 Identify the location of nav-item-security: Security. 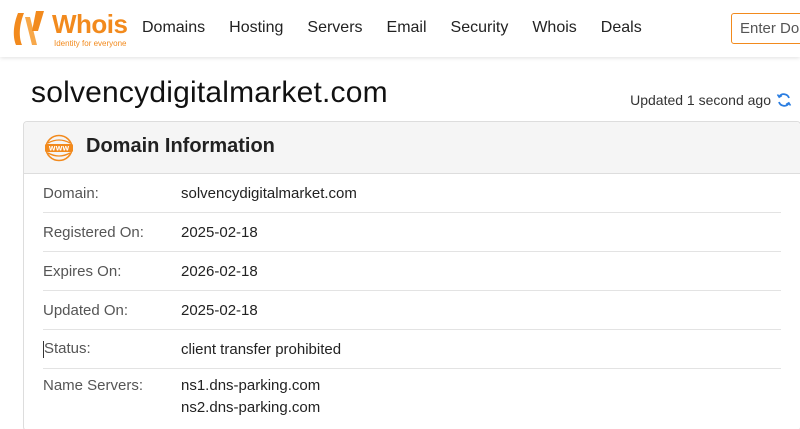
(480, 28).